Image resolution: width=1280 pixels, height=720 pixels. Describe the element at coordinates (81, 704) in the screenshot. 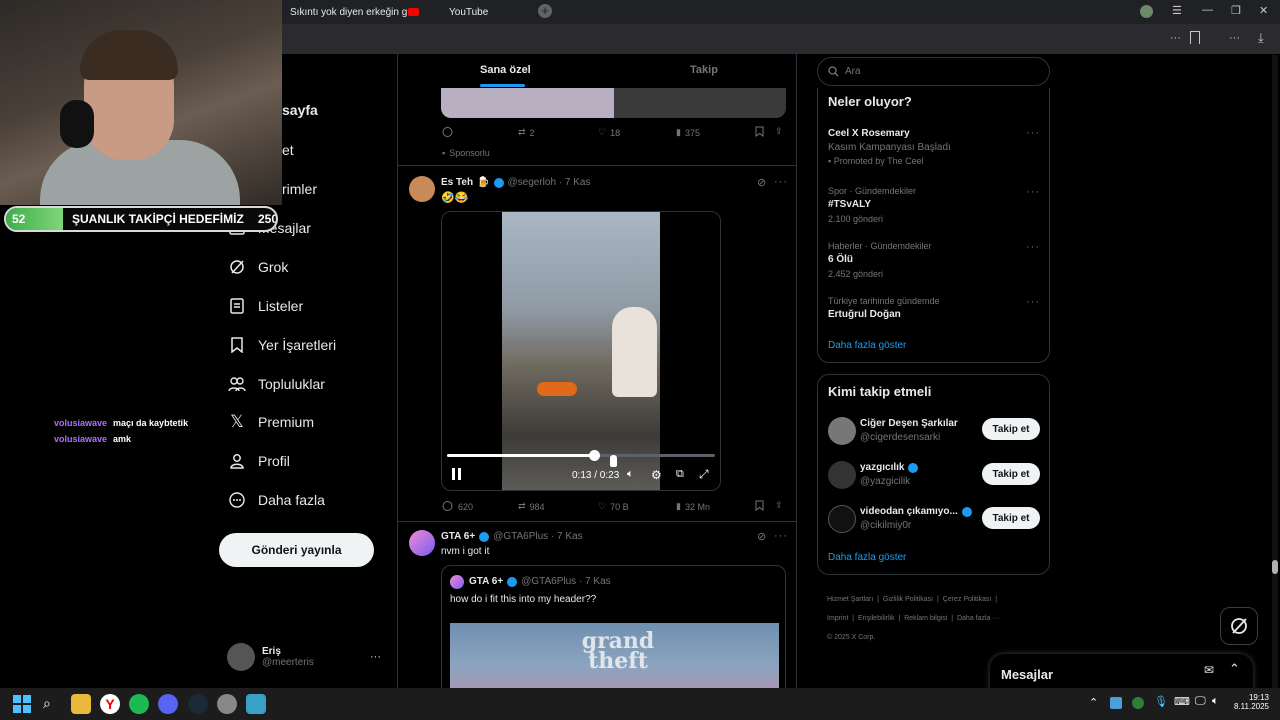

I see `file-explorer-icon` at that location.